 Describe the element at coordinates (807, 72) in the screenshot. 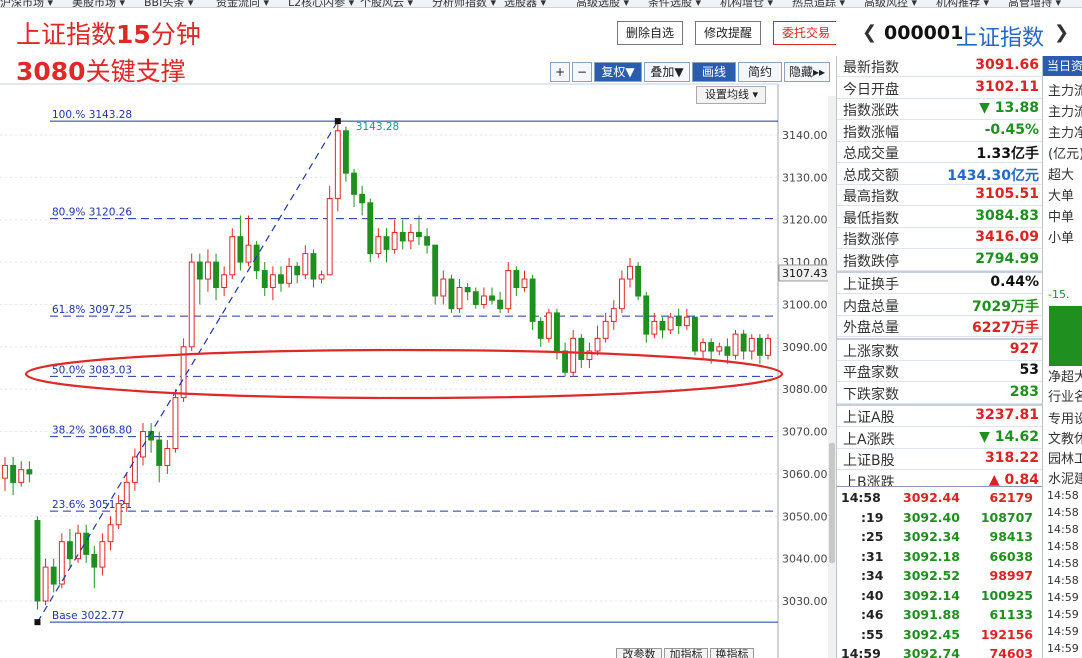

I see `hide-panel-button: 隐藏▸▸` at that location.